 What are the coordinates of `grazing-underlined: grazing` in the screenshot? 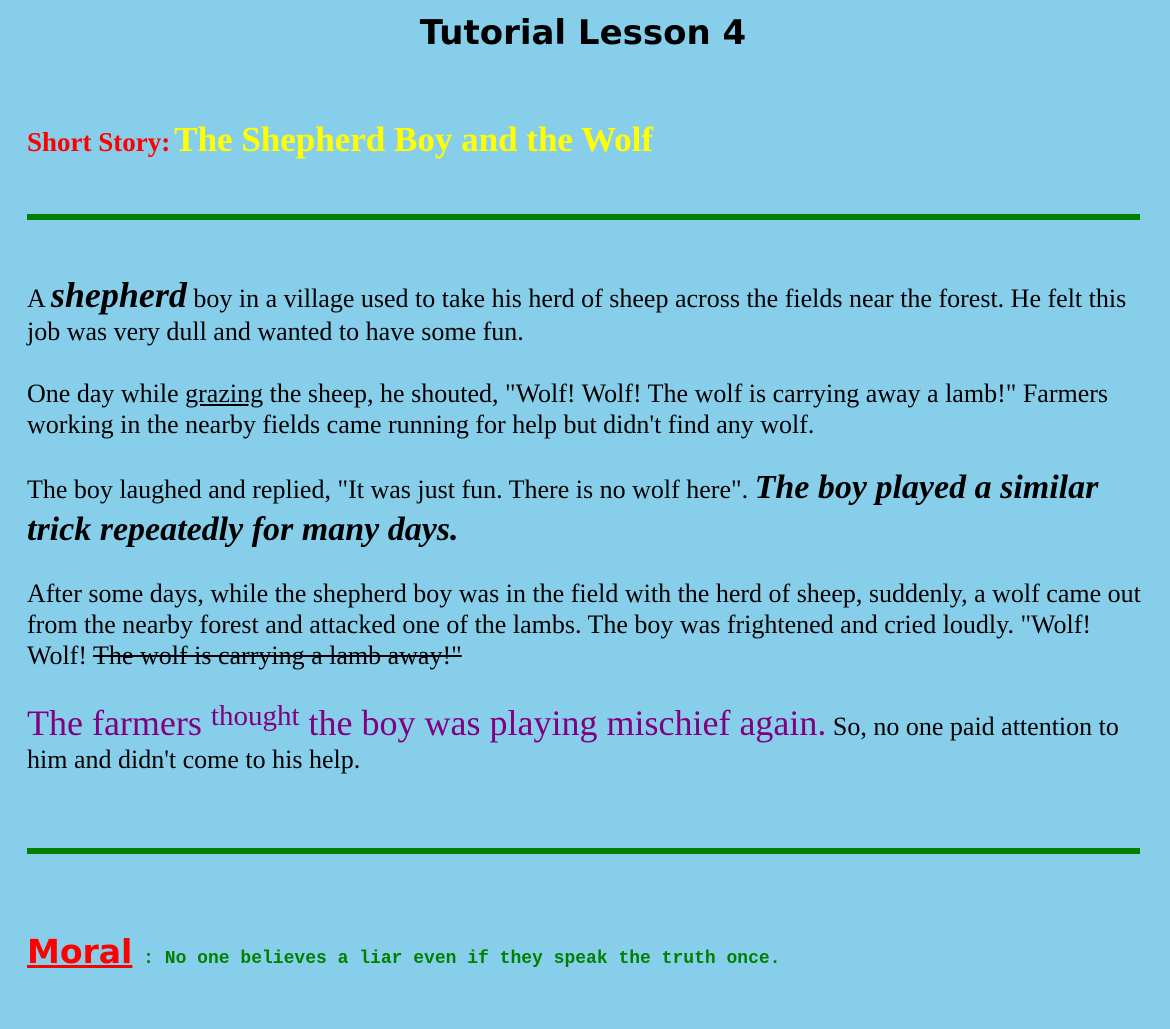 It's located at (224, 393).